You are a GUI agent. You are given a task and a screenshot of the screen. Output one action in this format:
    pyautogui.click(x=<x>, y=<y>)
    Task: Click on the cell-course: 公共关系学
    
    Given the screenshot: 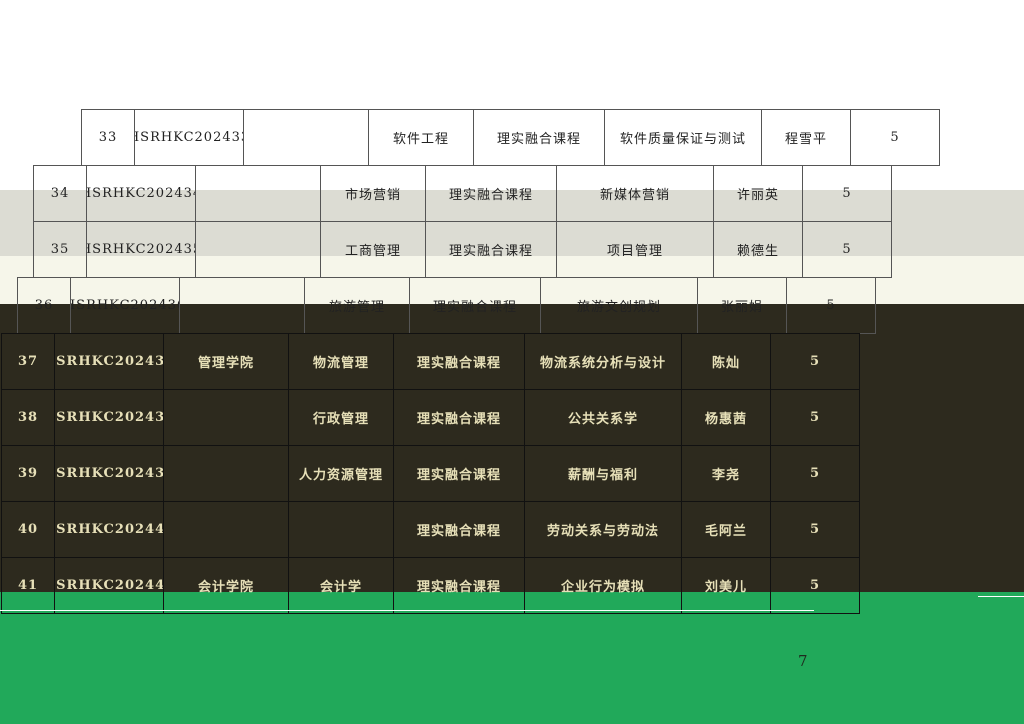 What is the action you would take?
    pyautogui.click(x=603, y=417)
    